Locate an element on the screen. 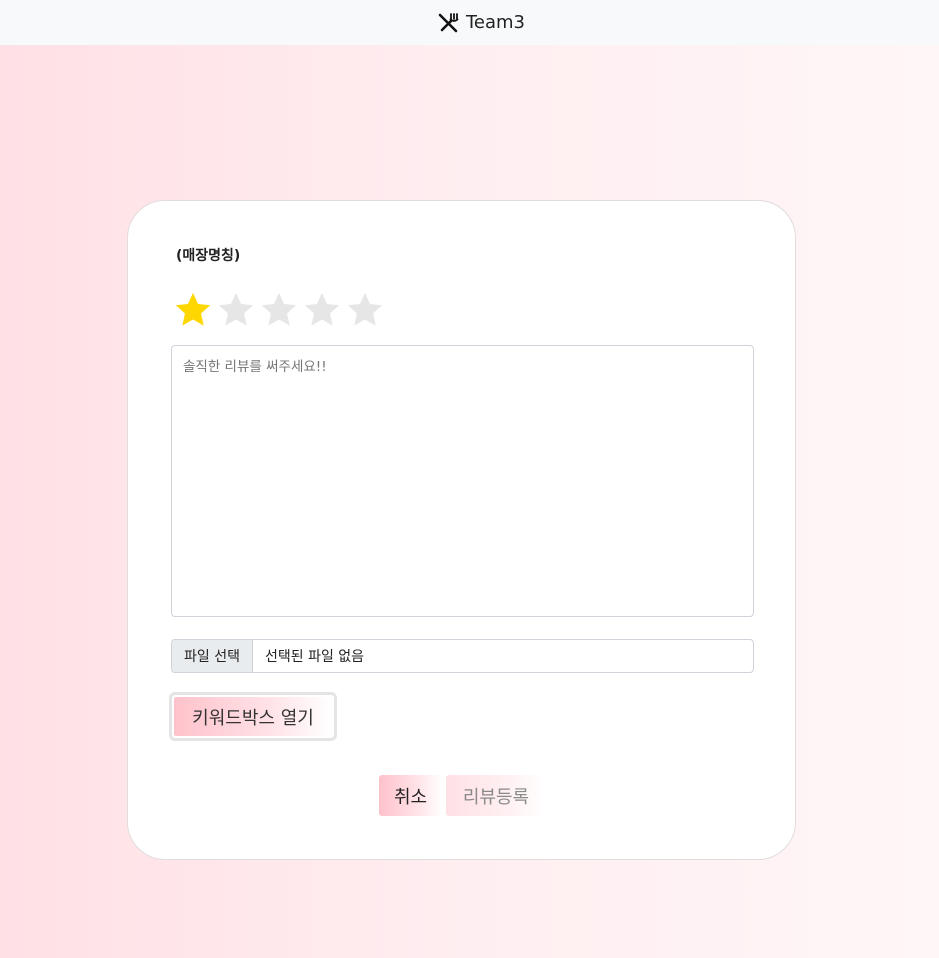  top-navbar: Team3 is located at coordinates (469, 22).